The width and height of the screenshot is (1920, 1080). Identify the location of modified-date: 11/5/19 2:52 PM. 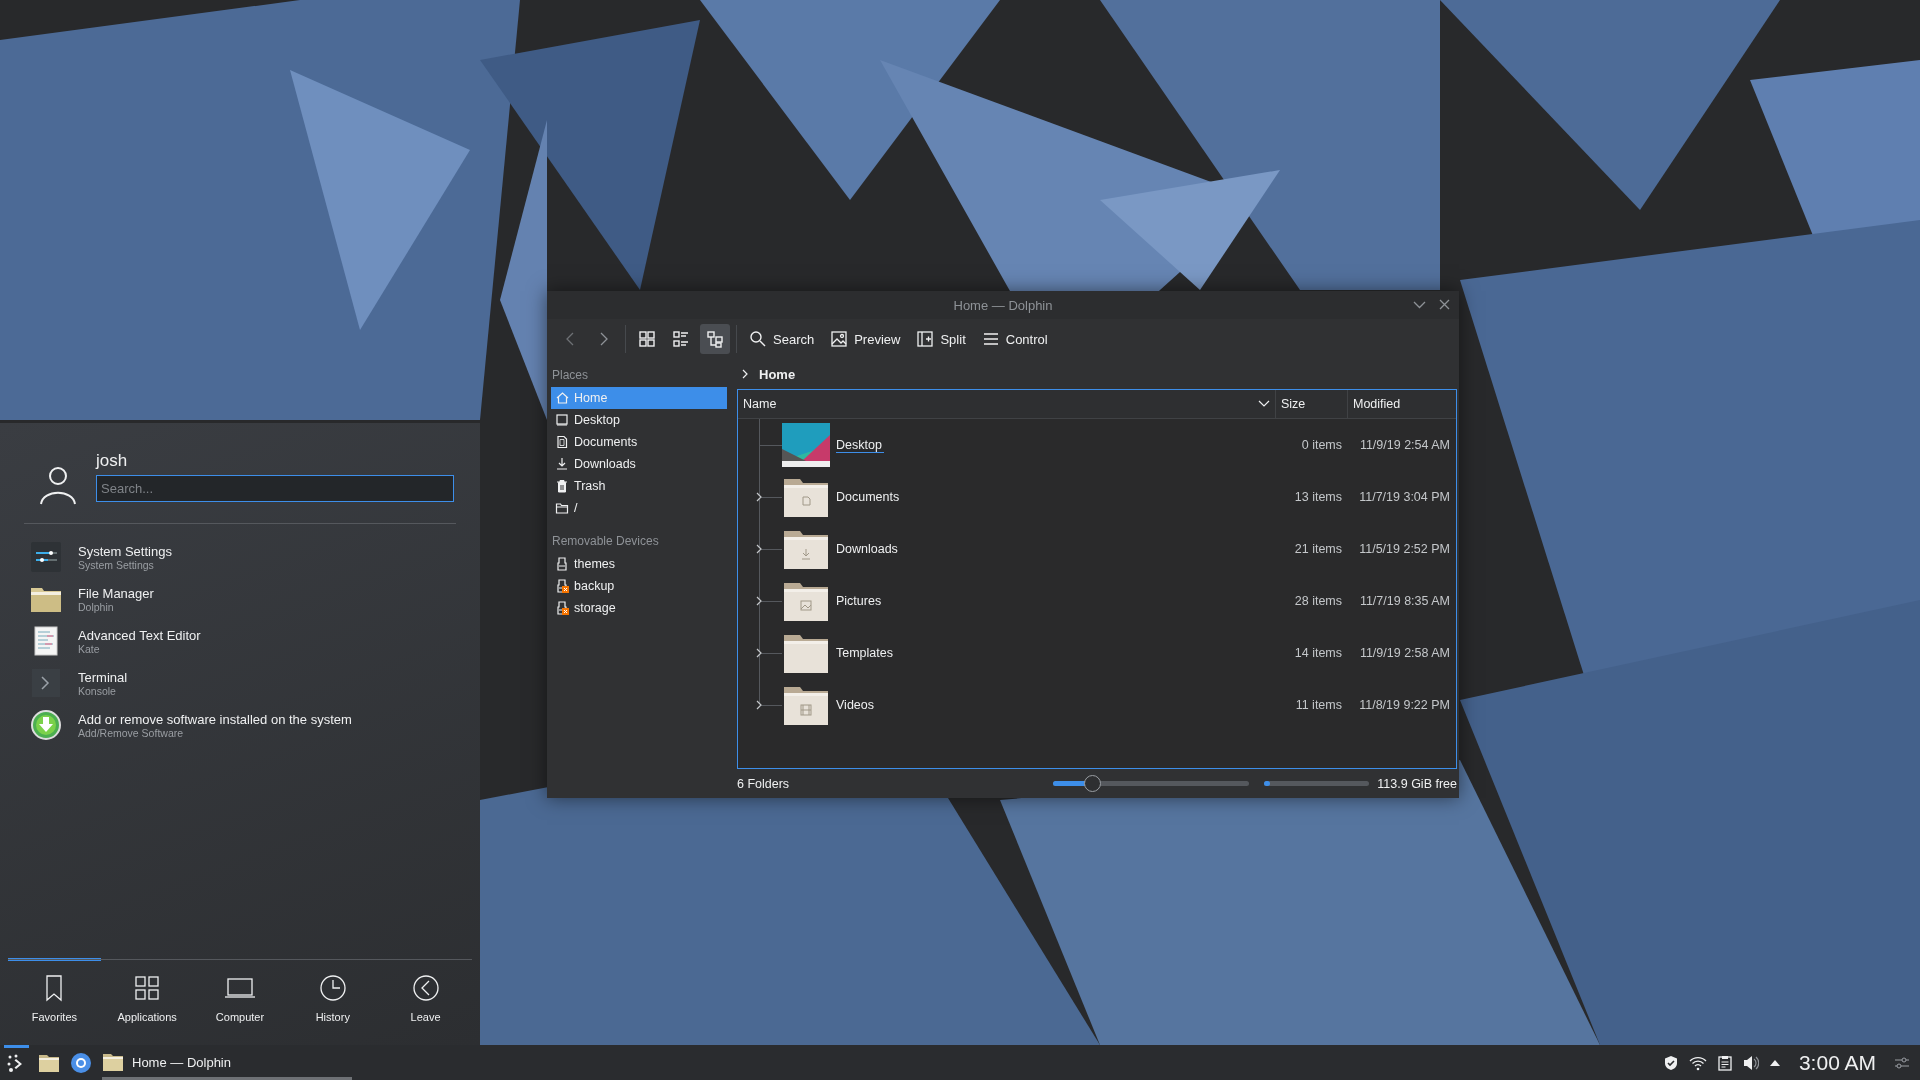
(1404, 549).